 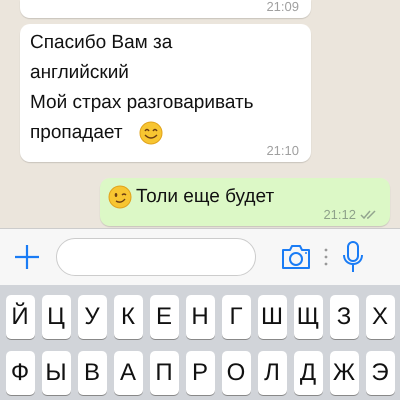 What do you see at coordinates (164, 317) in the screenshot?
I see `keyboard-key: Е` at bounding box center [164, 317].